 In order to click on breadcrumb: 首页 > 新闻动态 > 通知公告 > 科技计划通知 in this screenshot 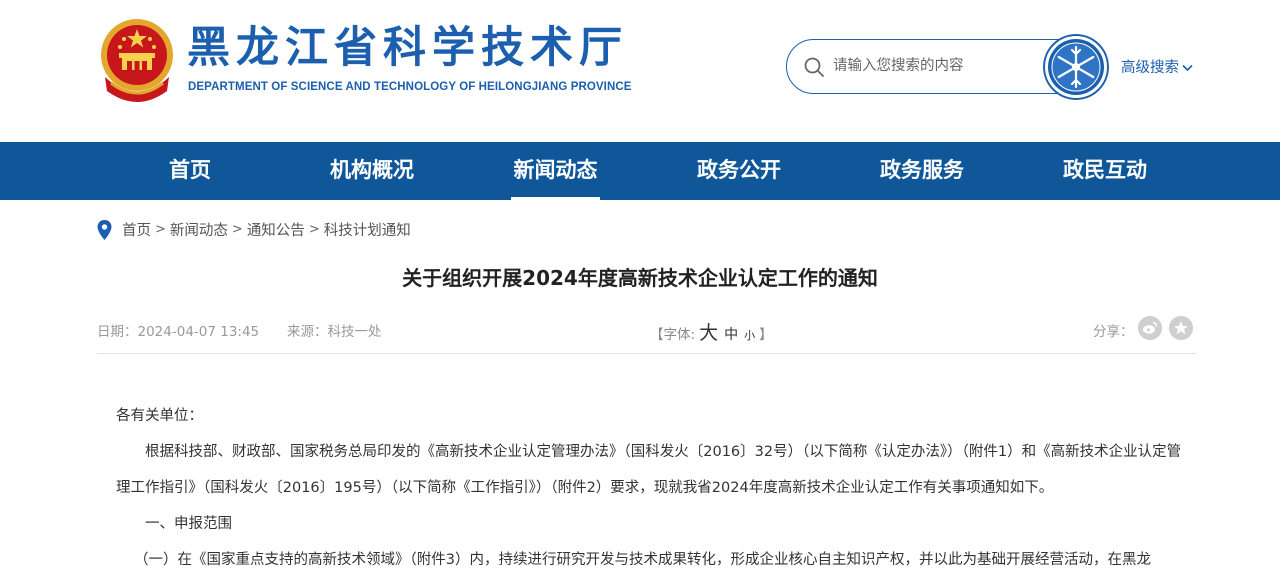, I will do `click(254, 229)`.